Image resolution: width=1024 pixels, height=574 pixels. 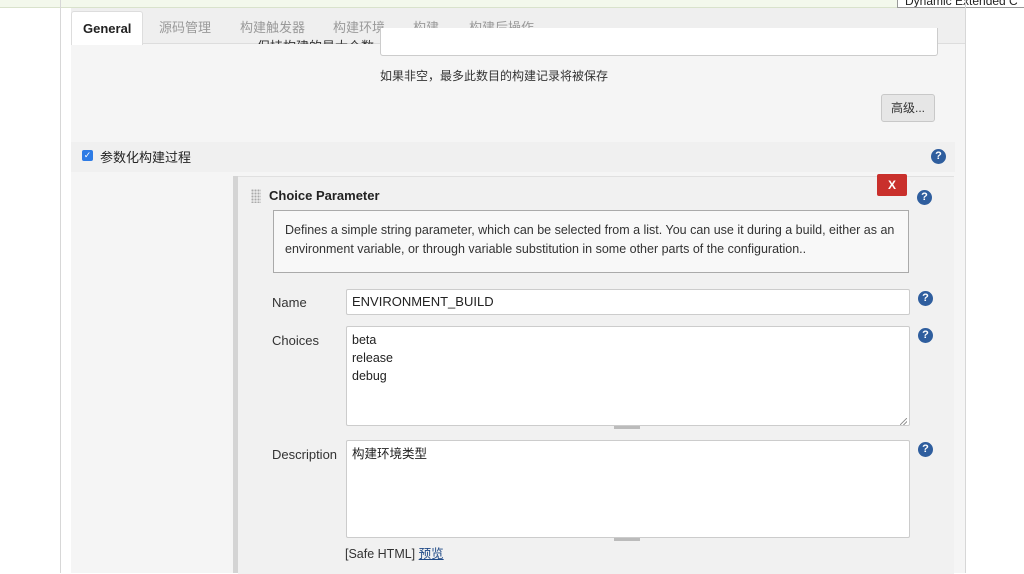 What do you see at coordinates (185, 26) in the screenshot?
I see `tab-source-code: 源码管理` at bounding box center [185, 26].